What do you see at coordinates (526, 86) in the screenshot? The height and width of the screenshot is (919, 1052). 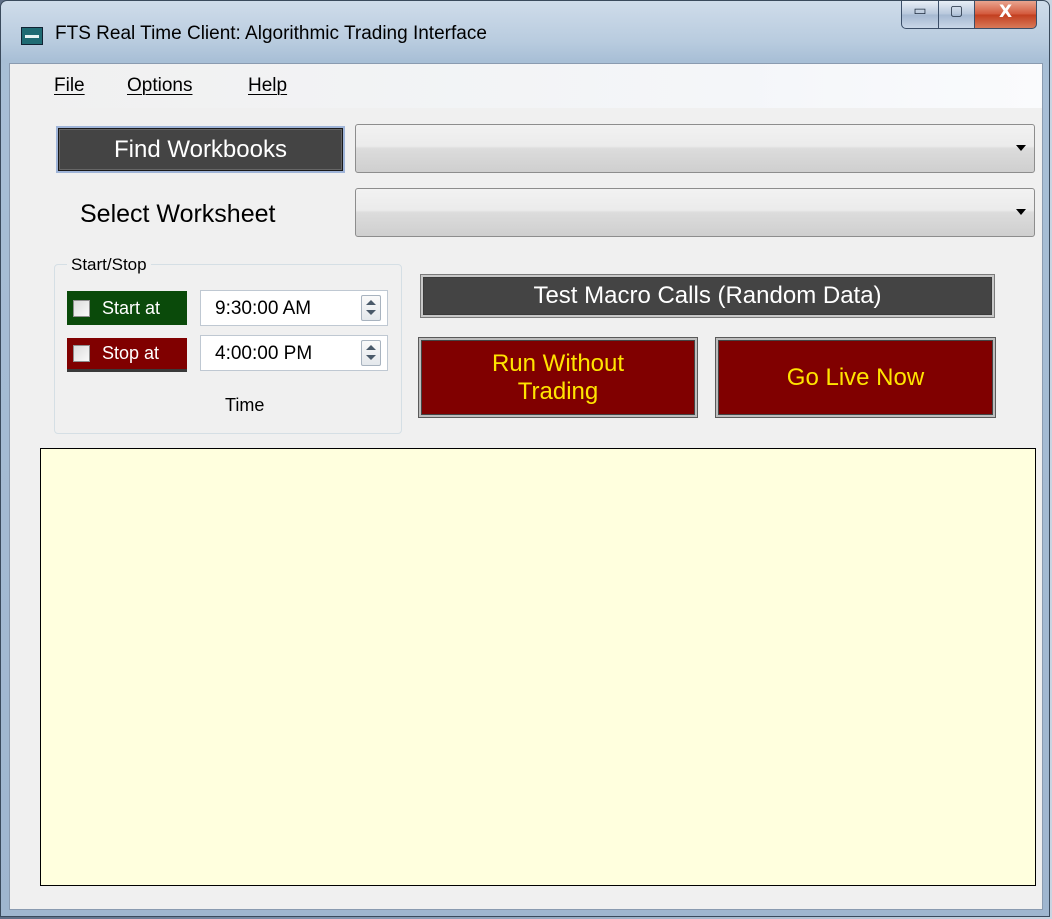 I see `menu-bar: File Options Help` at bounding box center [526, 86].